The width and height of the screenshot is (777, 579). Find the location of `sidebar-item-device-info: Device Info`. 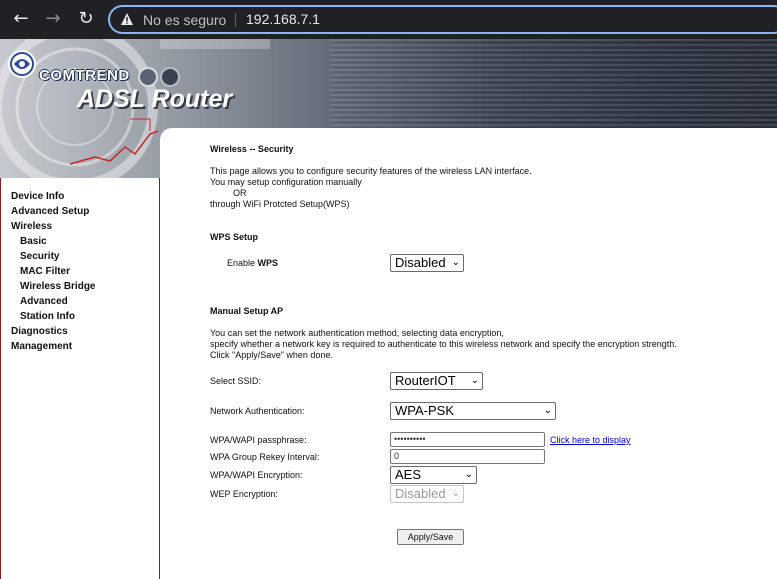

sidebar-item-device-info: Device Info is located at coordinates (37, 196).